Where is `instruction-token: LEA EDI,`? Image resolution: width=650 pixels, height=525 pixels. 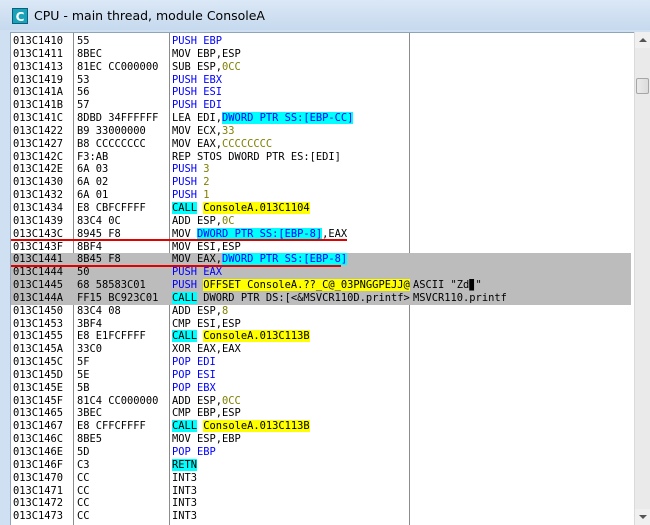
instruction-token: LEA EDI, is located at coordinates (197, 118).